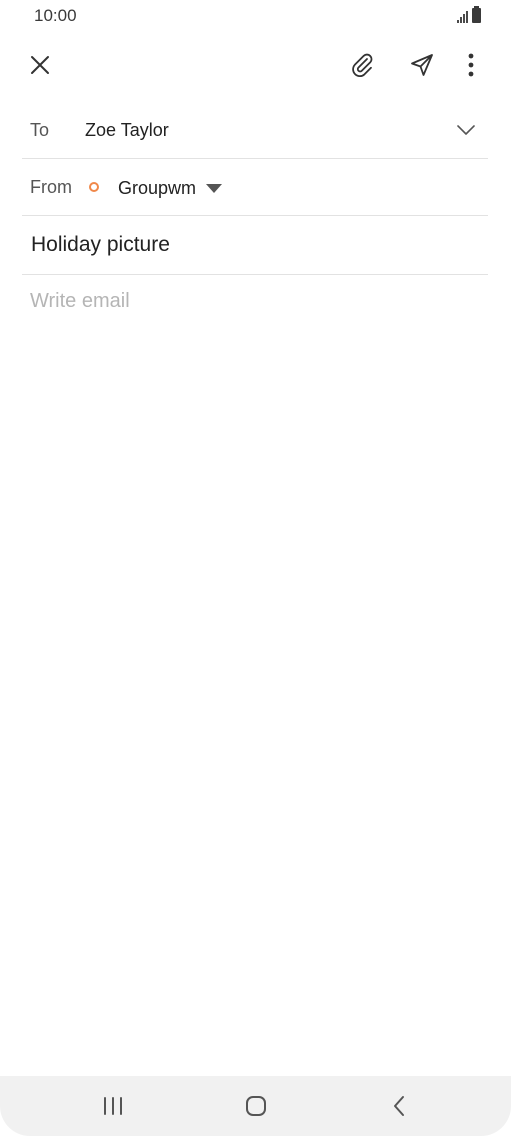 Image resolution: width=511 pixels, height=1136 pixels. I want to click on account-color-dot, so click(94, 187).